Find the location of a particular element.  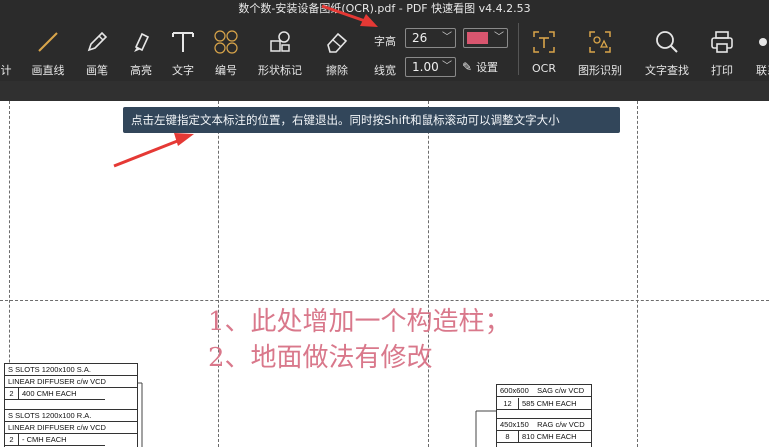

line-width-select: 1.00 ﹀ is located at coordinates (430, 67).